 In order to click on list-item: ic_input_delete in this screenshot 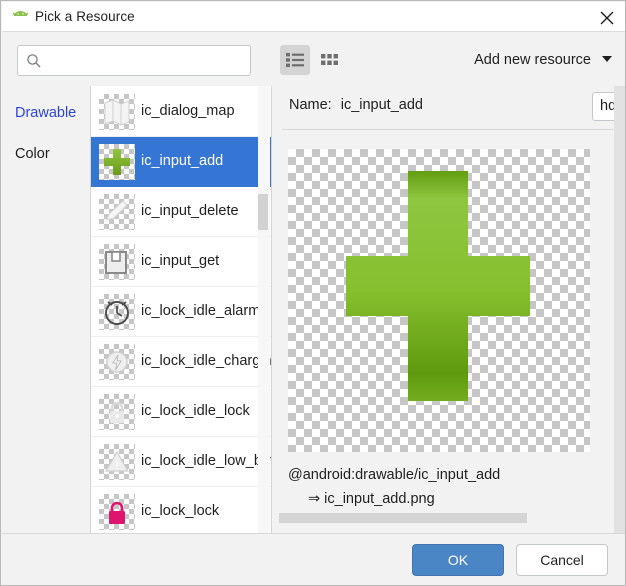, I will do `click(181, 212)`.